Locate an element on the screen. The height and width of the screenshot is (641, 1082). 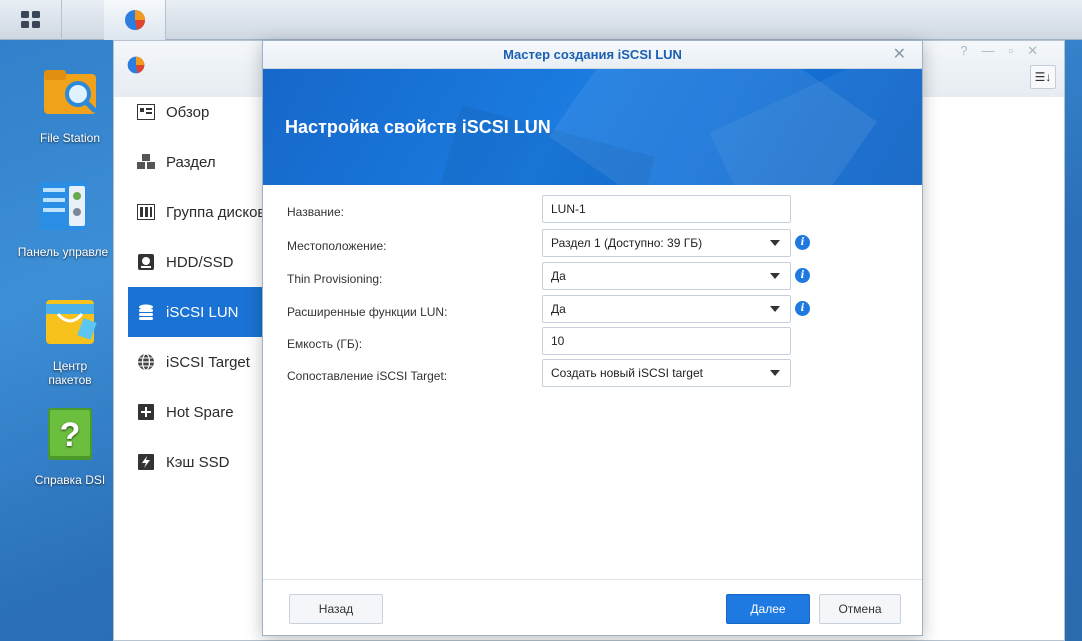
wizard-title: Мастер создания iSCSI LUN is located at coordinates (592, 54).